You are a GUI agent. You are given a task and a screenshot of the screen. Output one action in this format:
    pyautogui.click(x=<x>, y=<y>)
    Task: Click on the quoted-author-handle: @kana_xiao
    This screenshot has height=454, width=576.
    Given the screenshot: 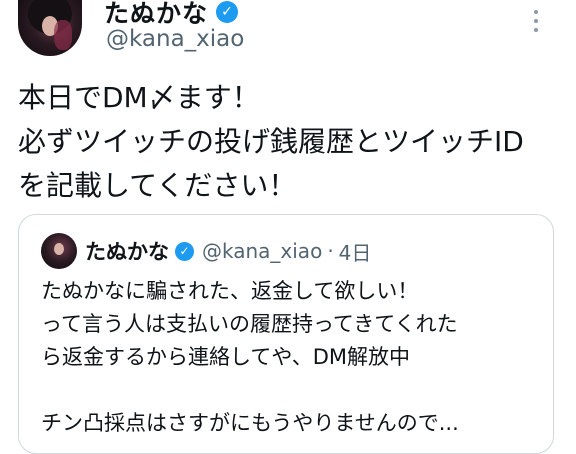 What is the action you would take?
    pyautogui.click(x=262, y=251)
    